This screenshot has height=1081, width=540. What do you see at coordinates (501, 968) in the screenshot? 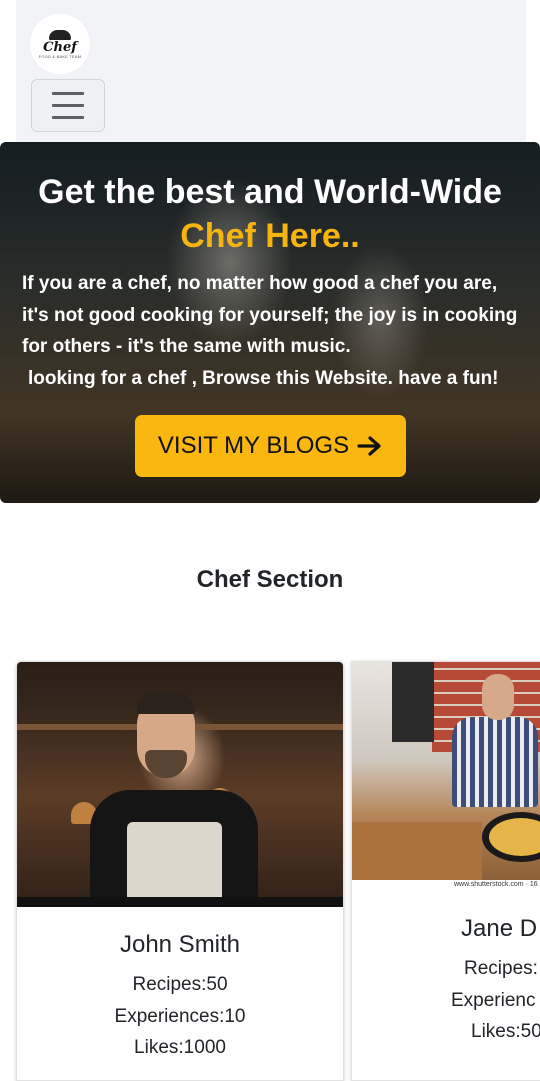
I see `chef-recipes: Recipes:` at bounding box center [501, 968].